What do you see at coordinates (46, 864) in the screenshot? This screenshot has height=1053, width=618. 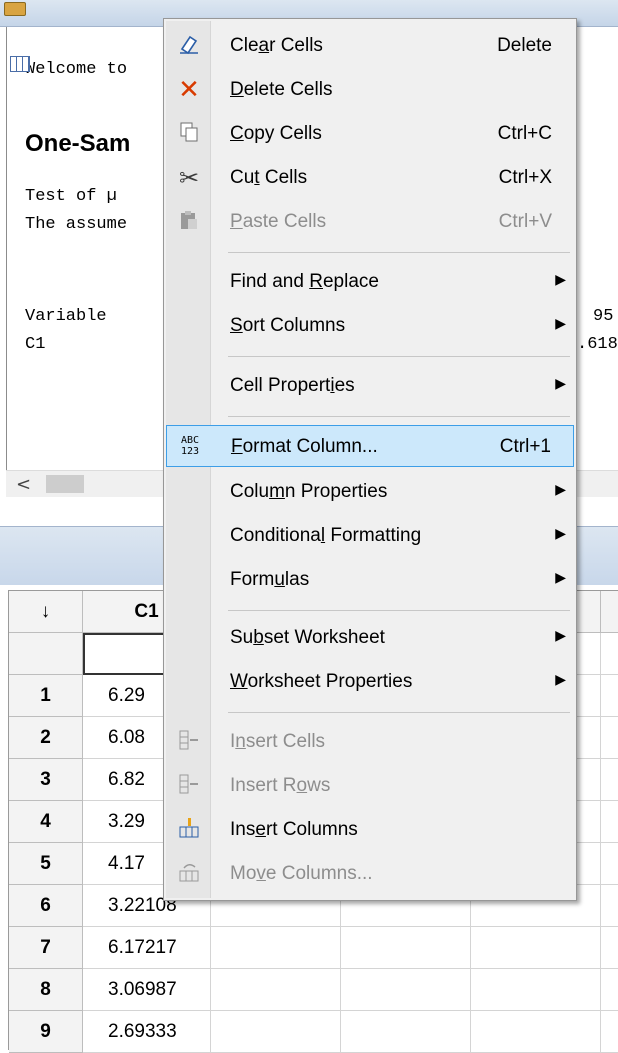 I see `row-header: 5` at bounding box center [46, 864].